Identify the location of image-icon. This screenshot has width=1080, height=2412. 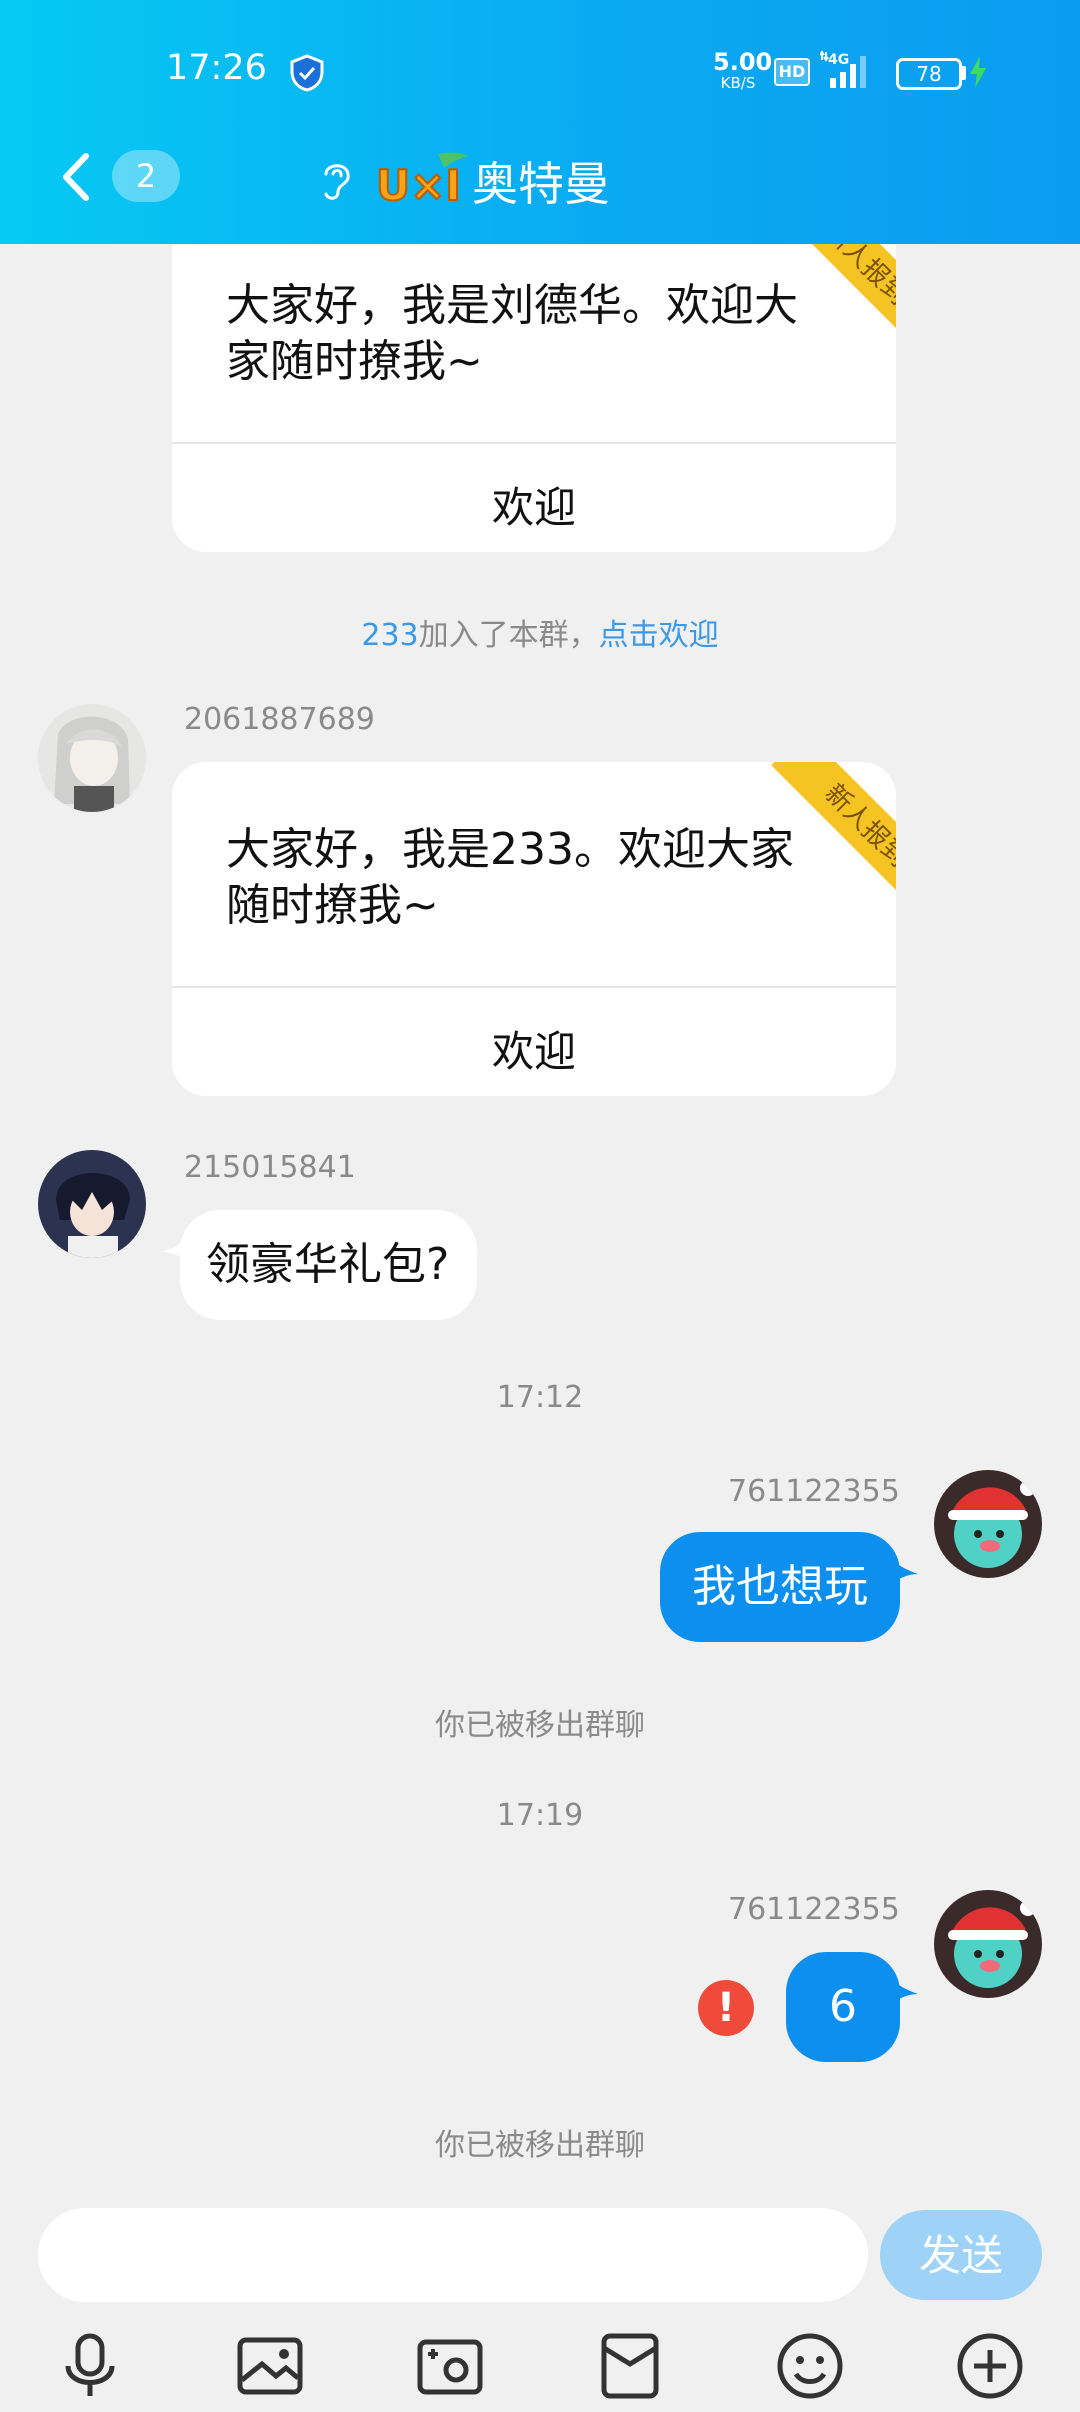
(270, 2366).